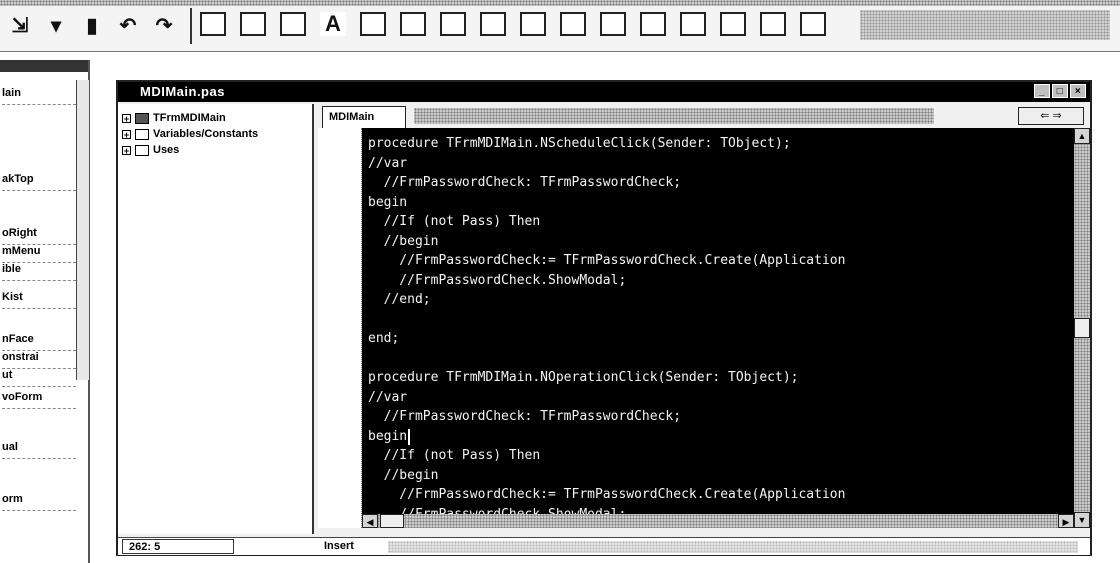 The image size is (1120, 563). I want to click on inspector-property: voForm, so click(39, 397).